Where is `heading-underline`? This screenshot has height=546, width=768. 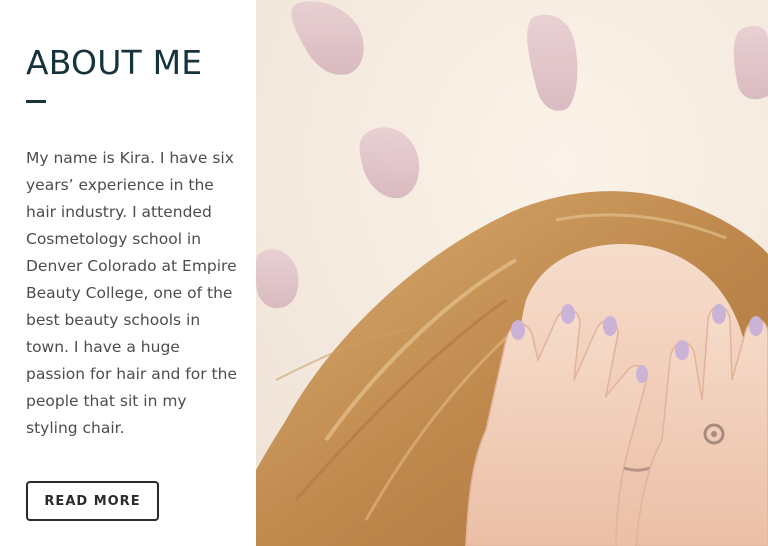
heading-underline is located at coordinates (36, 101).